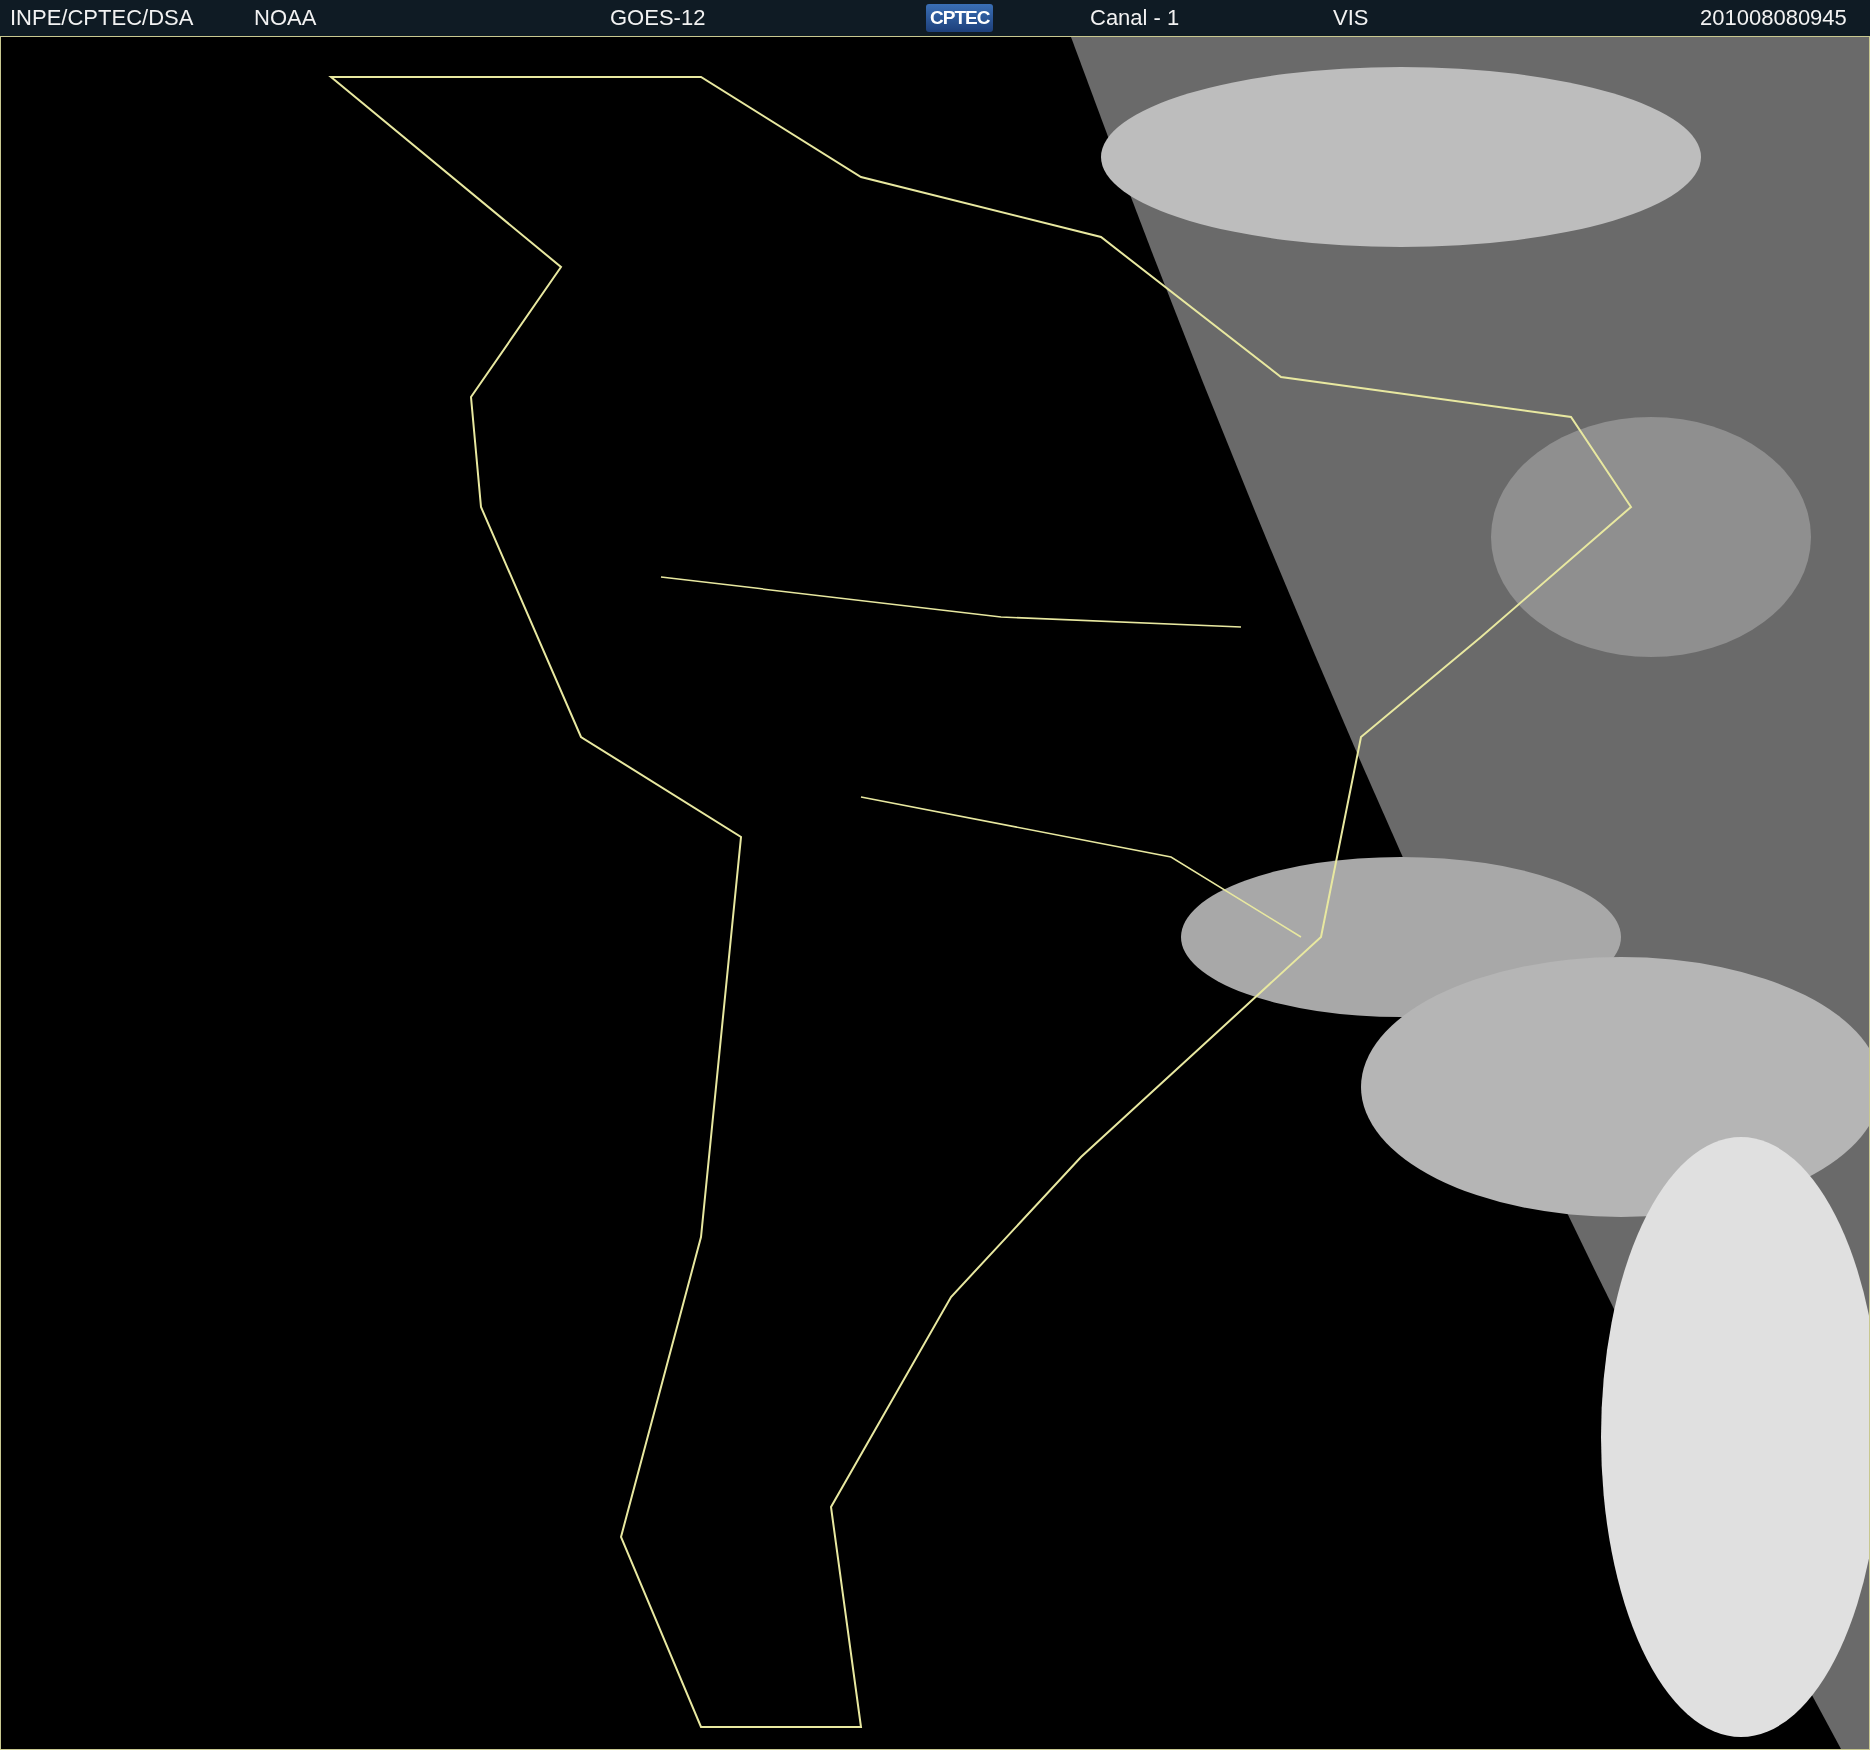 This screenshot has width=1870, height=1750. What do you see at coordinates (658, 18) in the screenshot?
I see `header-text: GOES-12` at bounding box center [658, 18].